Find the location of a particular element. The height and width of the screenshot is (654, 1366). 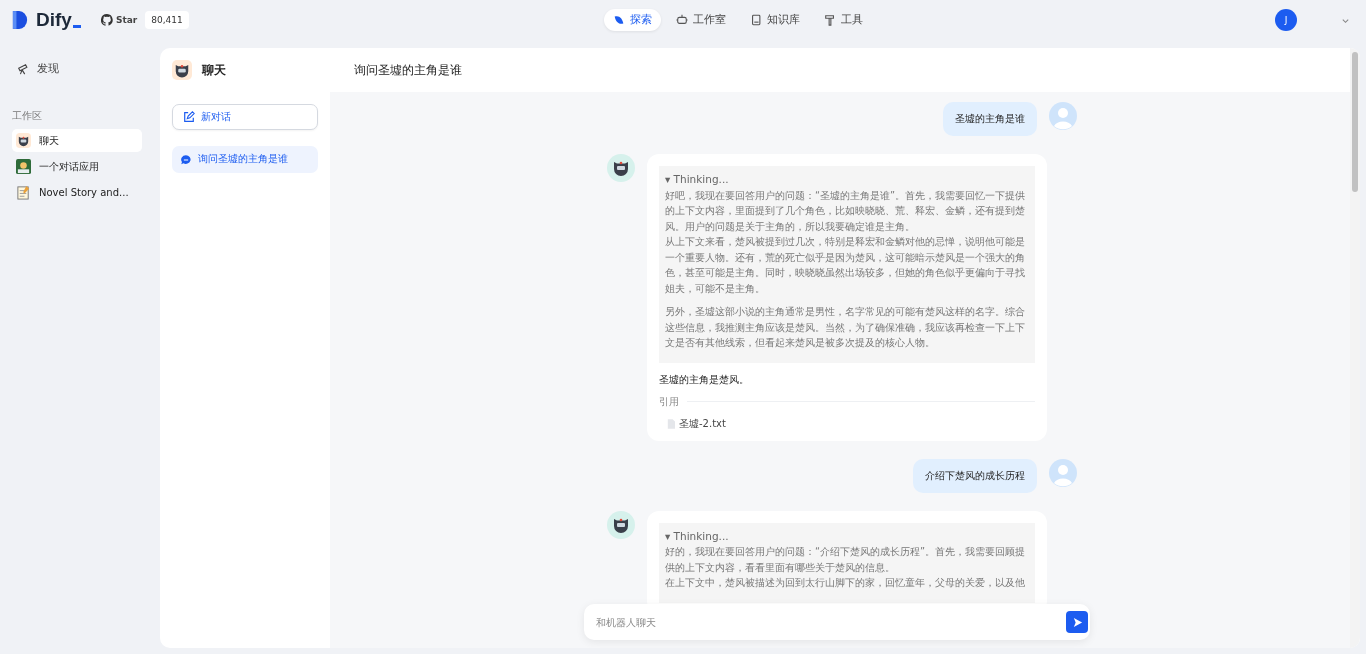

nav-tab: 探索 is located at coordinates (632, 20).